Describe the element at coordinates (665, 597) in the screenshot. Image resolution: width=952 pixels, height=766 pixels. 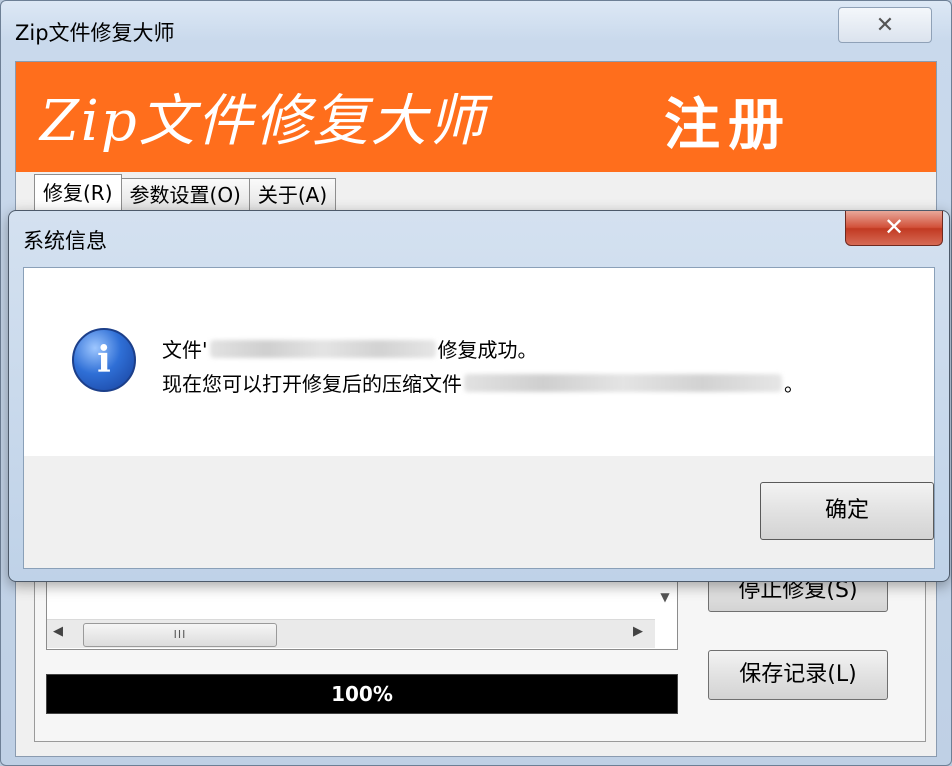
I see `scroll-down-icon: ▼` at that location.